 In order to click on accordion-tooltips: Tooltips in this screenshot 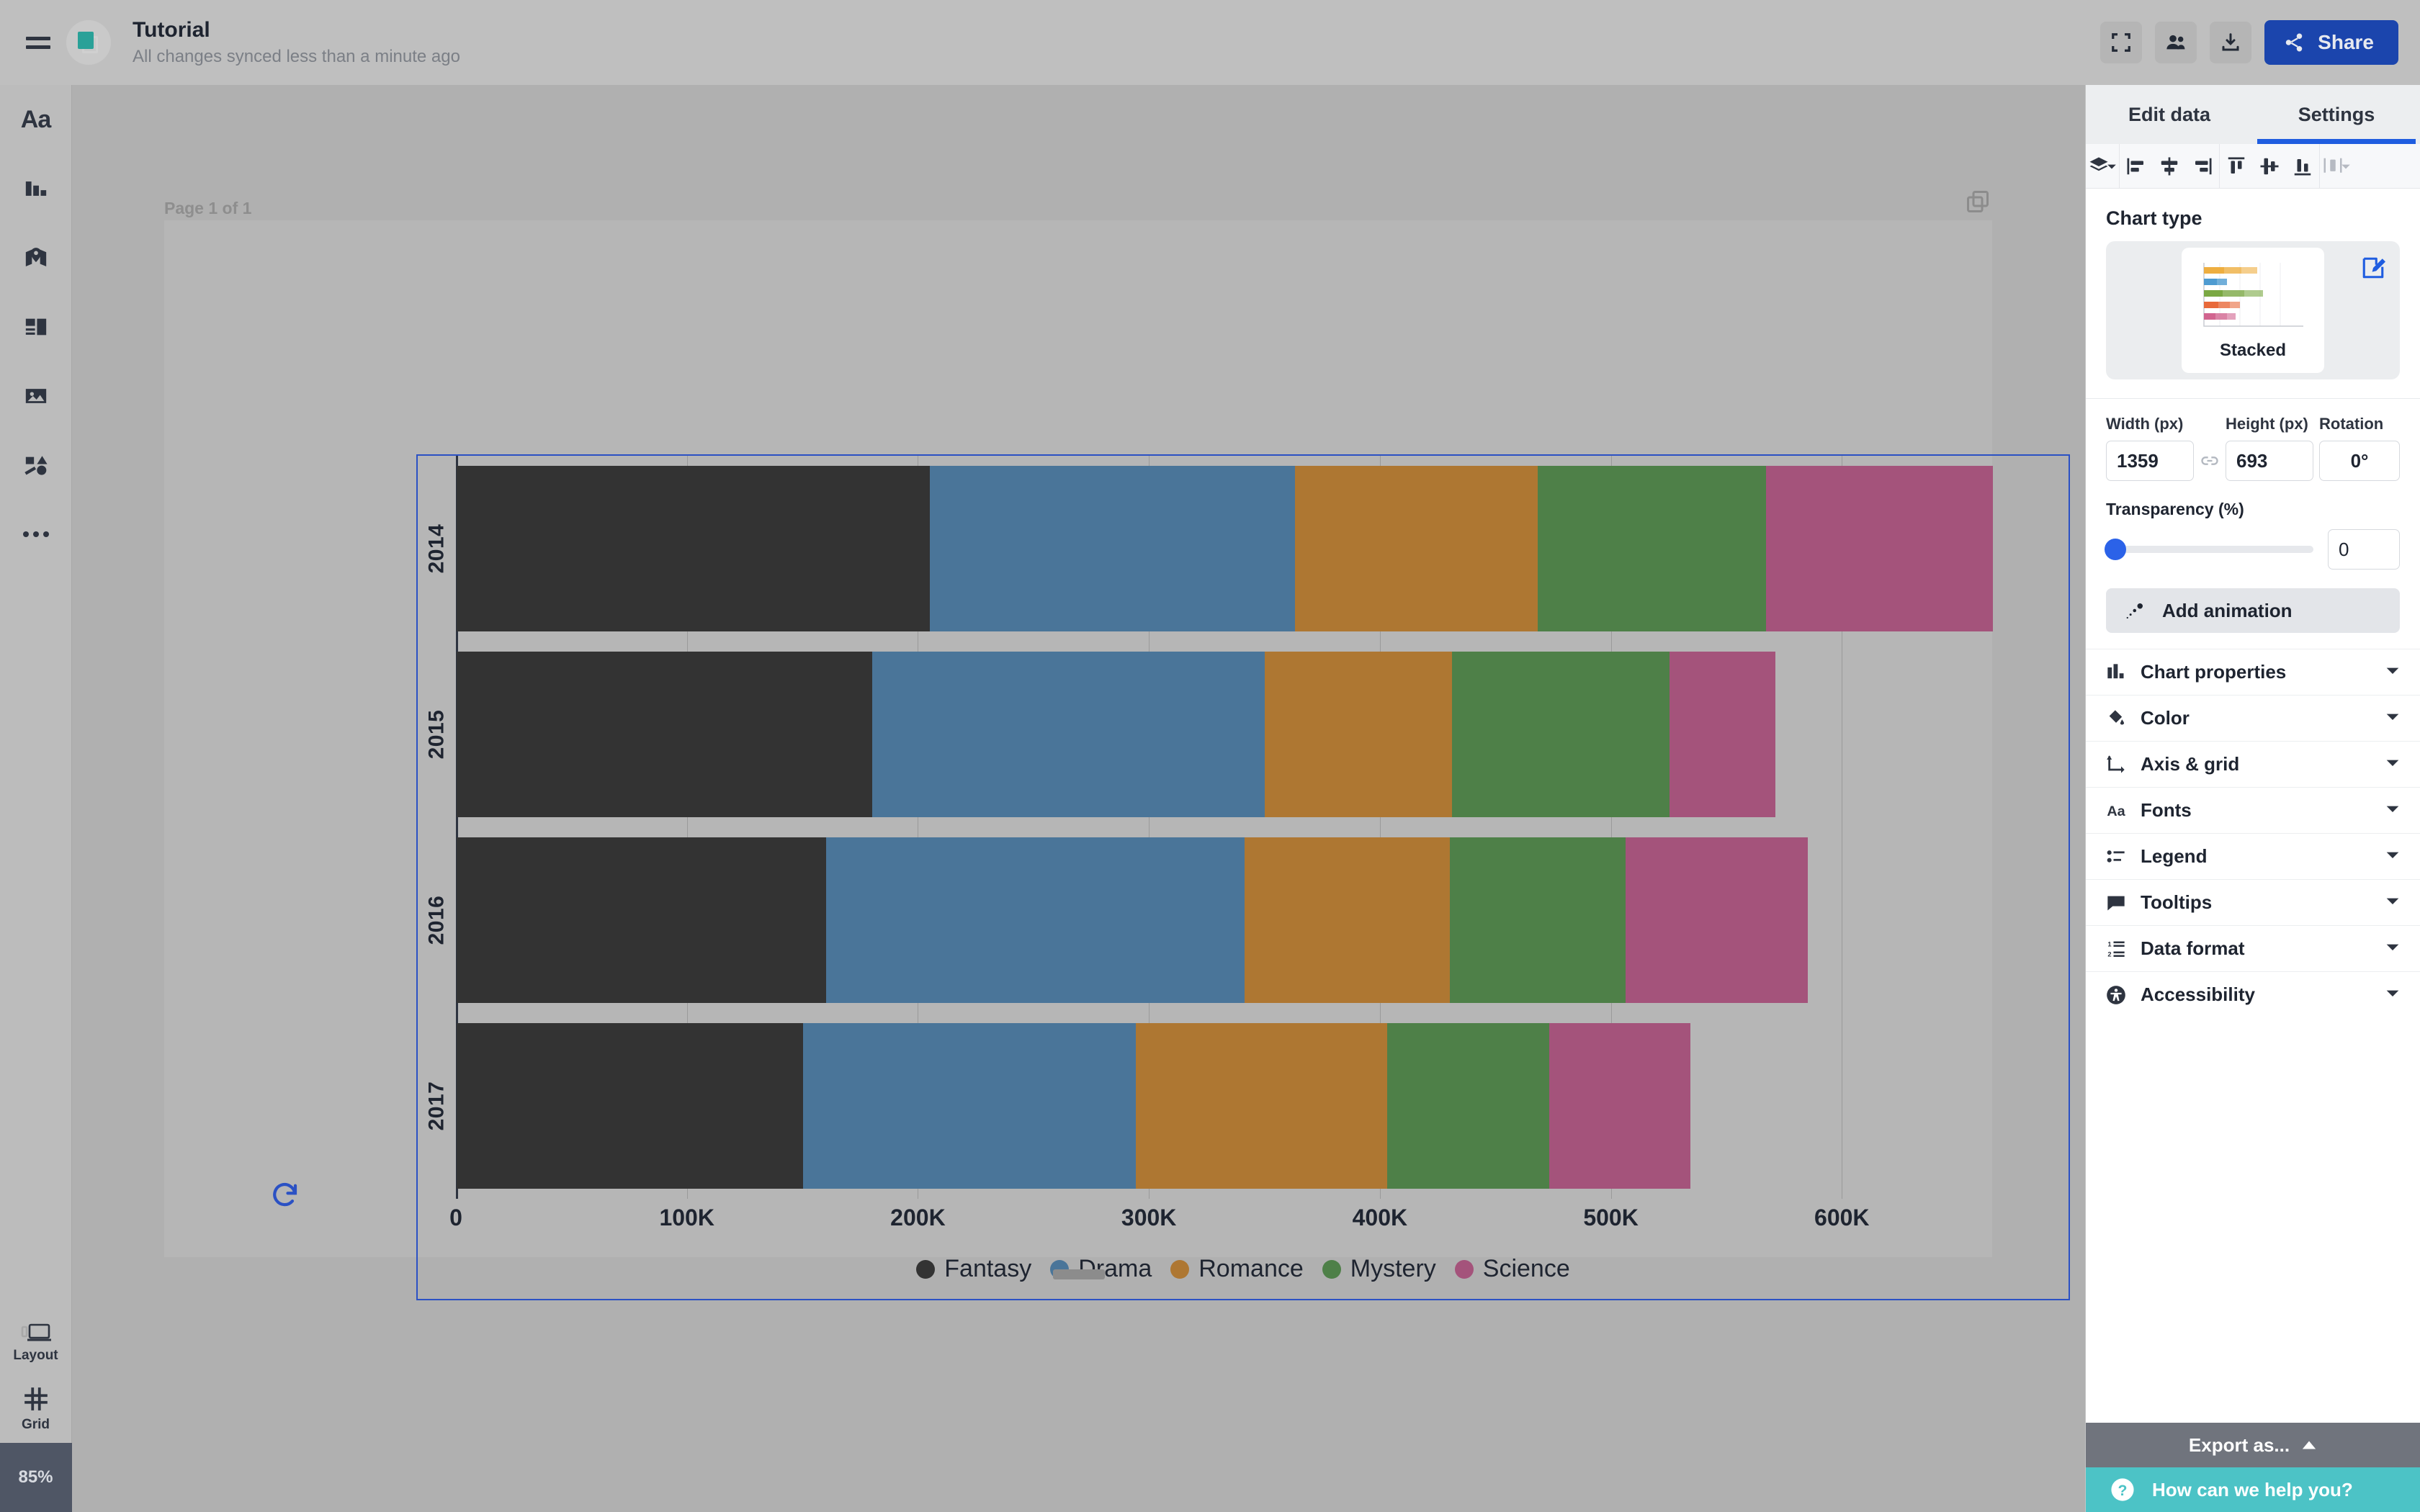, I will do `click(2253, 902)`.